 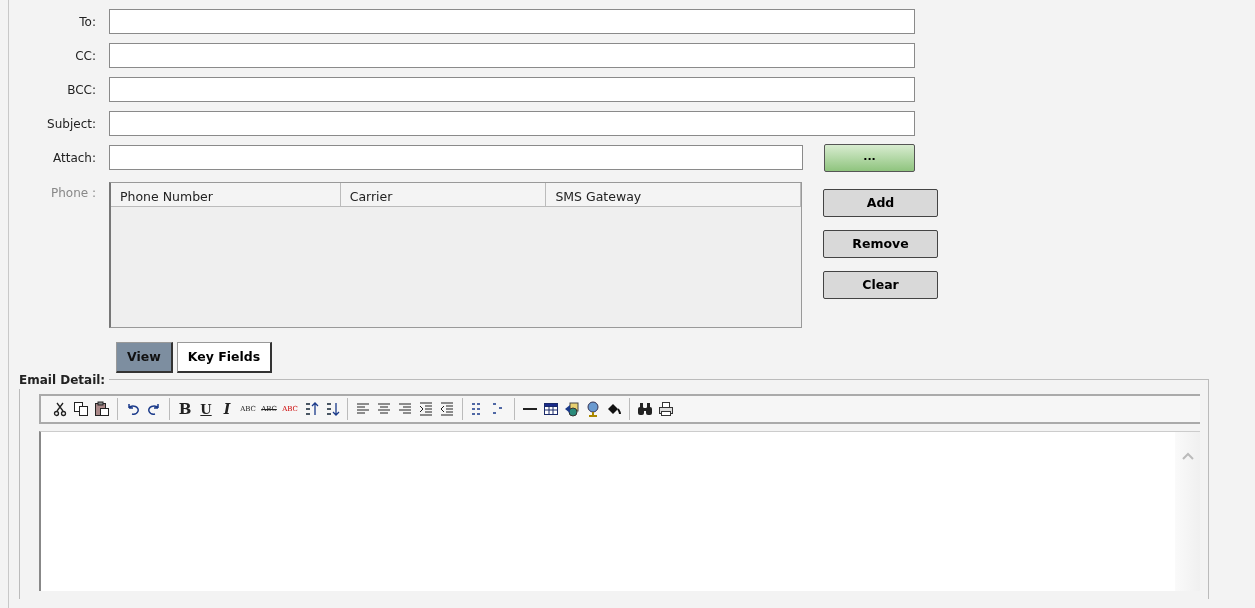 What do you see at coordinates (73, 193) in the screenshot?
I see `field-label: Phone :` at bounding box center [73, 193].